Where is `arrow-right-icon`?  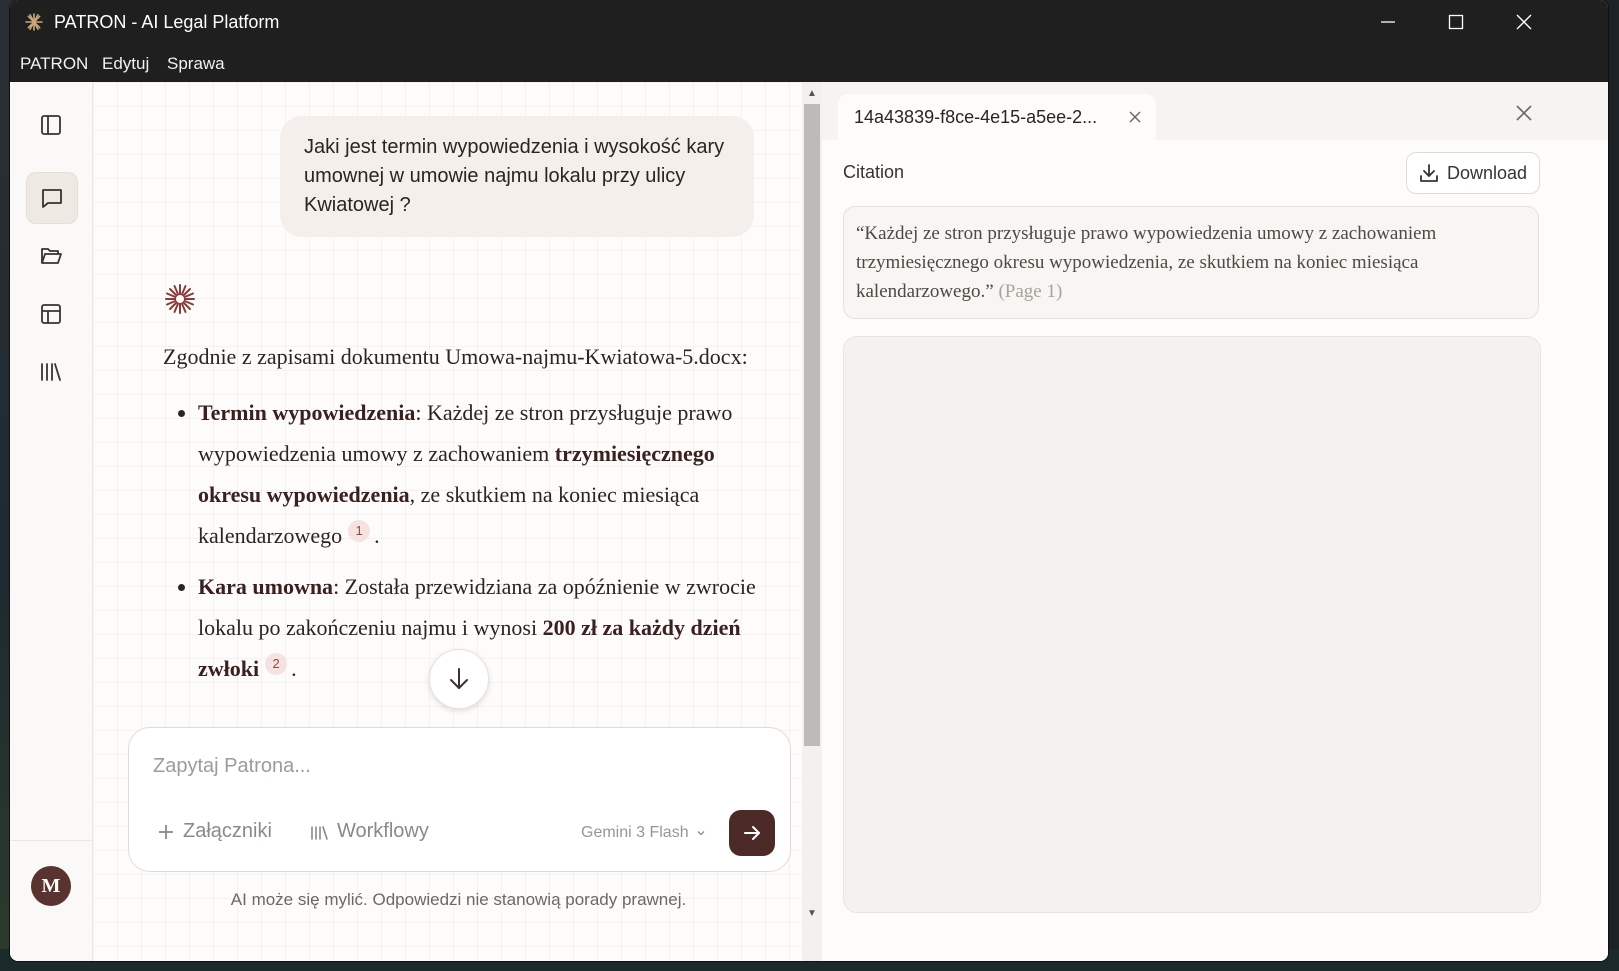 arrow-right-icon is located at coordinates (752, 833).